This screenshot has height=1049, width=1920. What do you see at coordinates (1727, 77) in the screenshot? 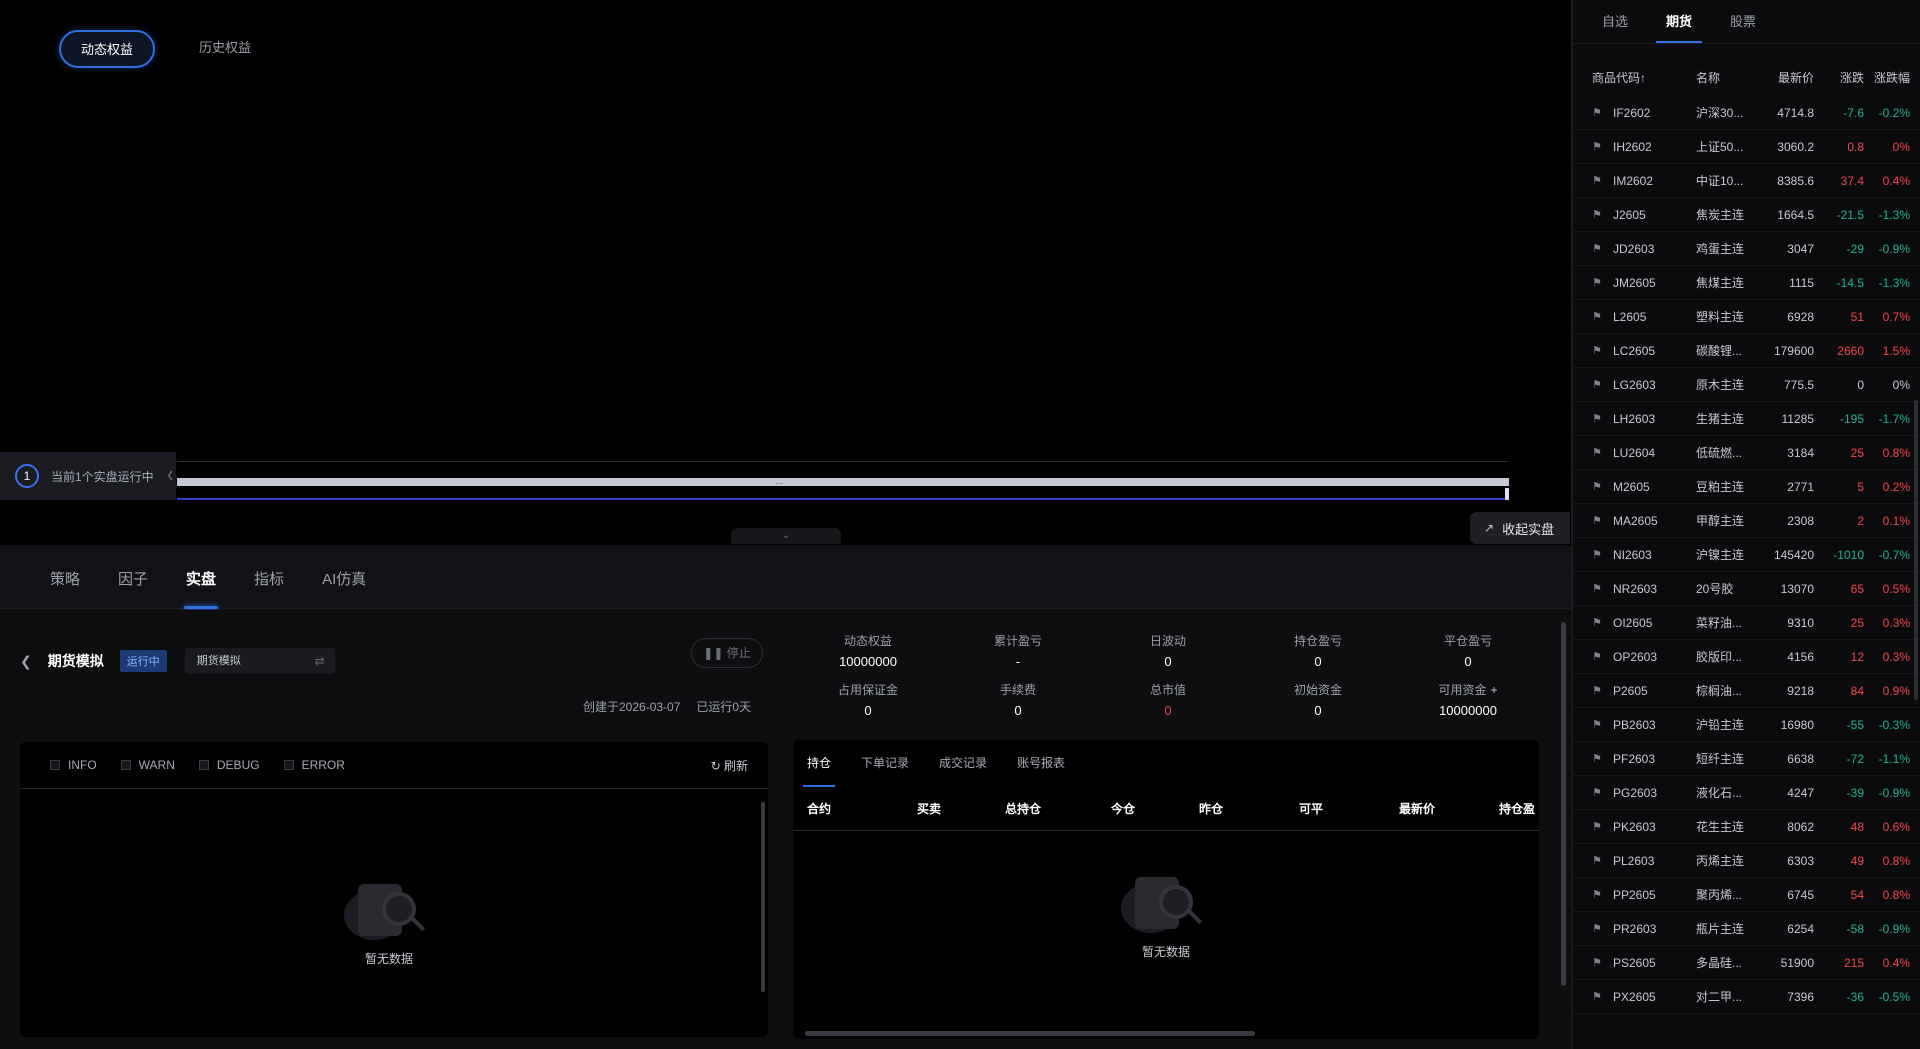
I see `col-name: 名称` at bounding box center [1727, 77].